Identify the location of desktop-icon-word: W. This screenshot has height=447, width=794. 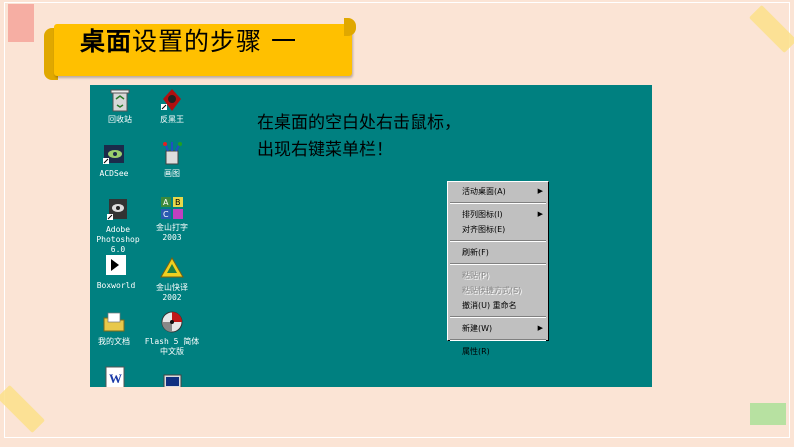
(117, 376).